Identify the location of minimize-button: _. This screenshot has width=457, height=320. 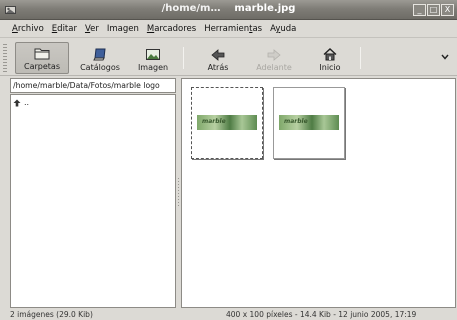
(419, 10).